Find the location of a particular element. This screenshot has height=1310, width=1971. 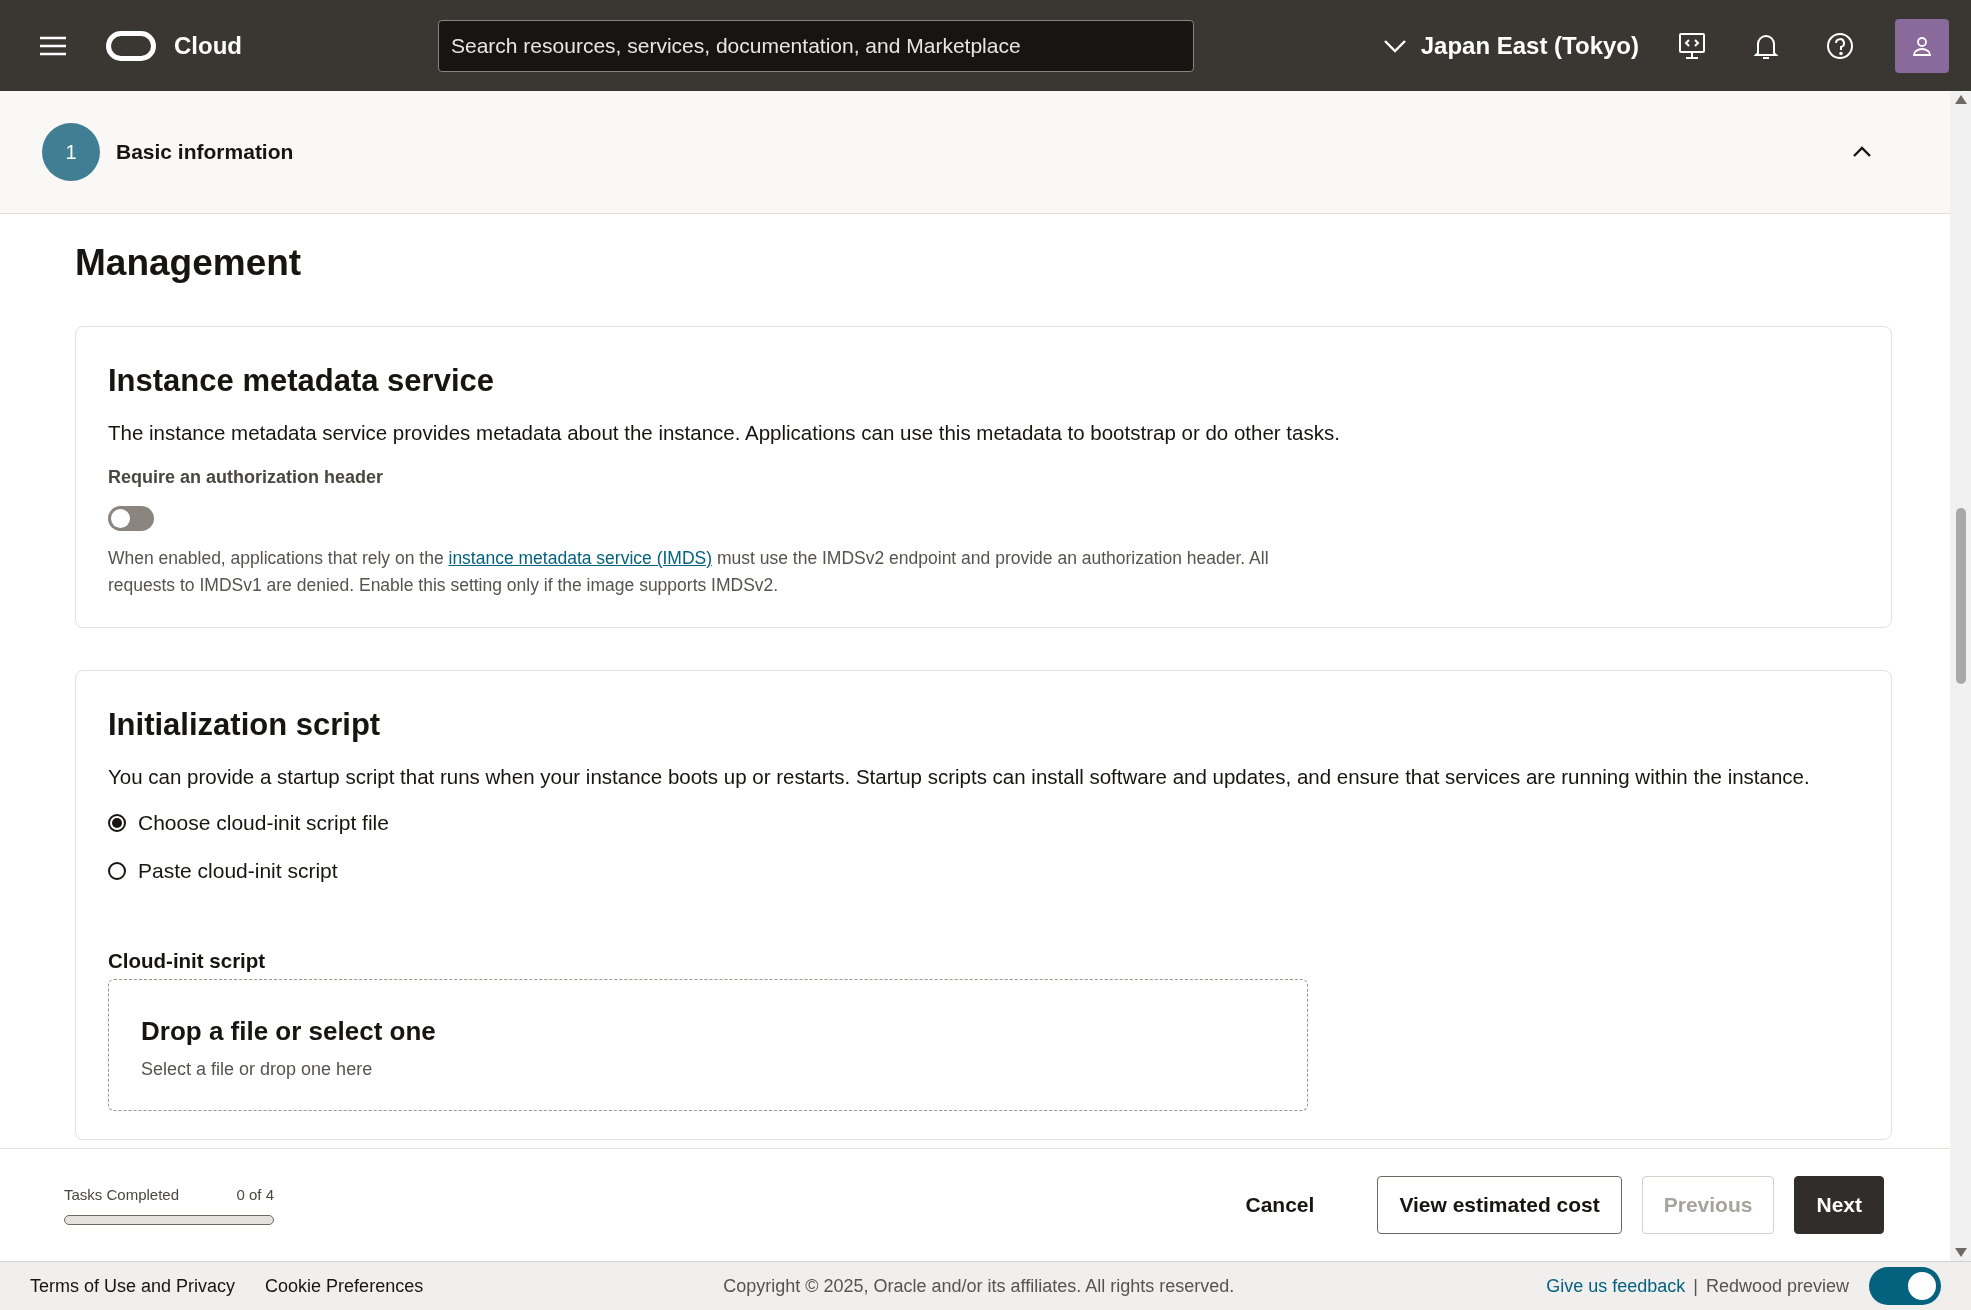

step-title: Basic information is located at coordinates (205, 152).